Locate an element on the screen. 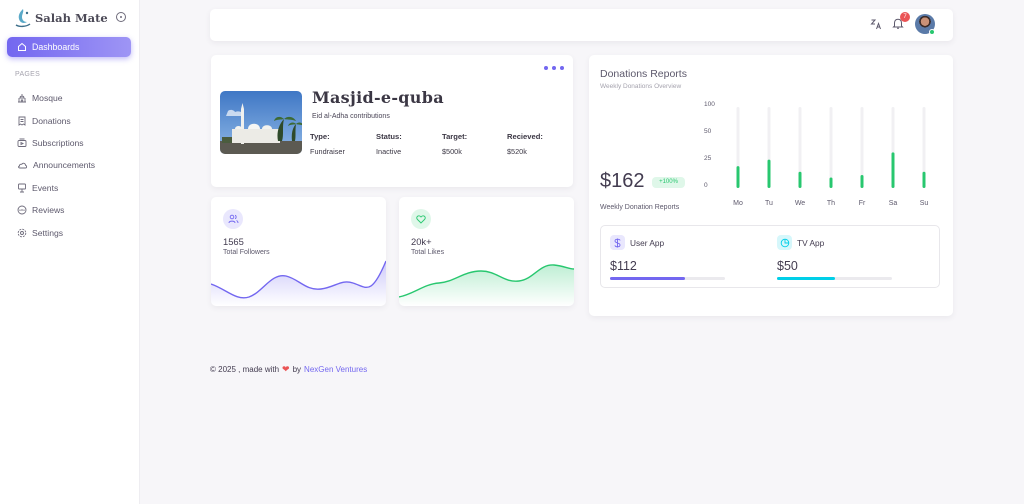  meta-value: Inactive is located at coordinates (389, 151).